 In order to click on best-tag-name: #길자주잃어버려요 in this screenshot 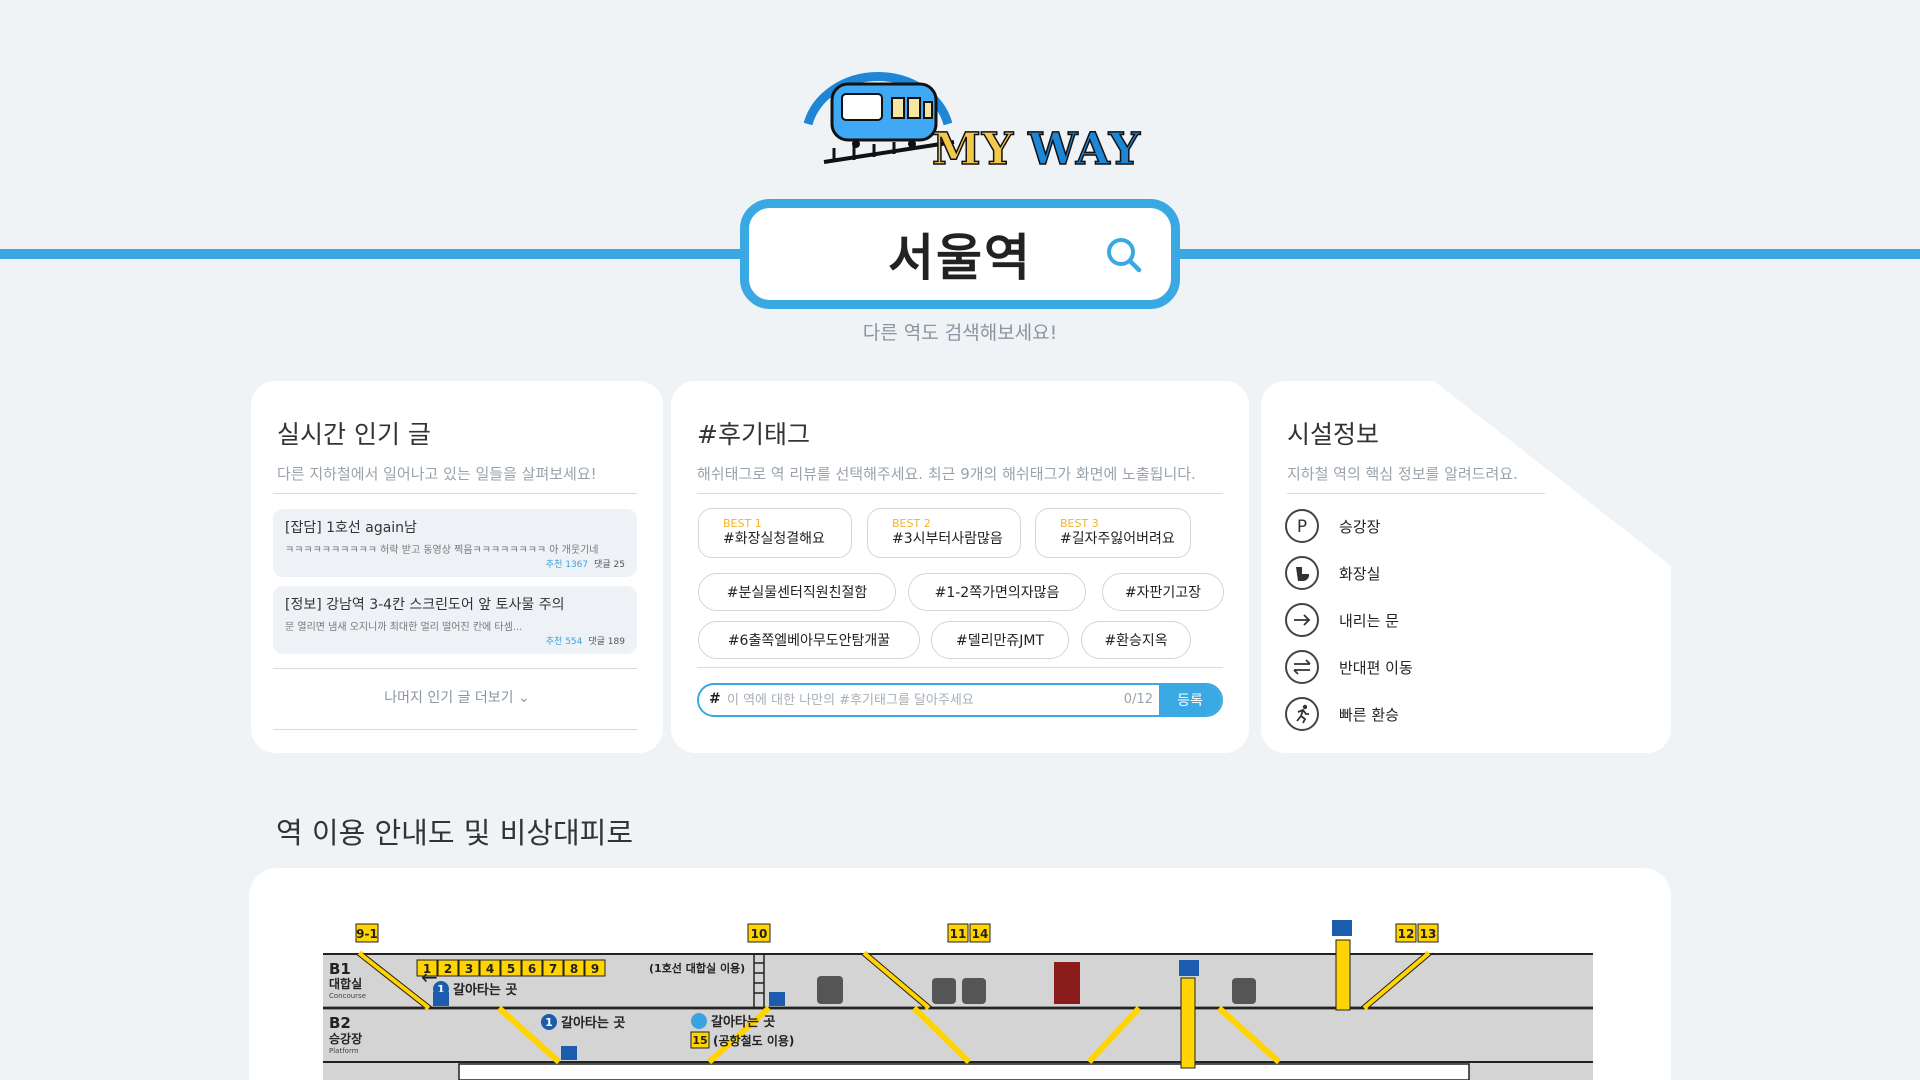, I will do `click(1117, 538)`.